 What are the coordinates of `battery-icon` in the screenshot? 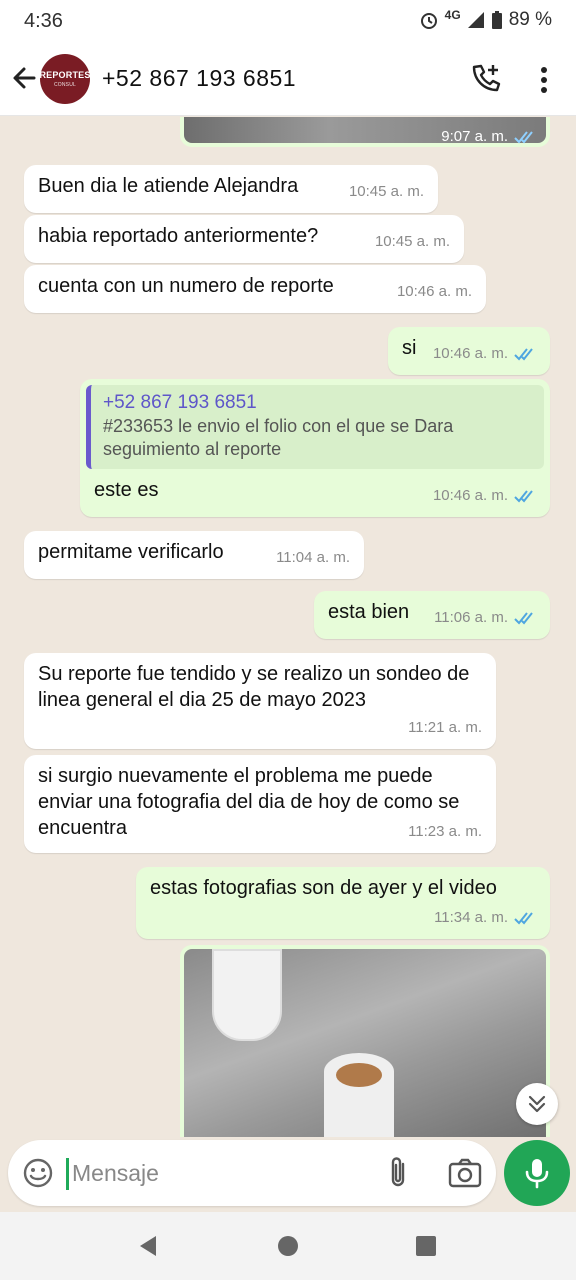 It's located at (496, 20).